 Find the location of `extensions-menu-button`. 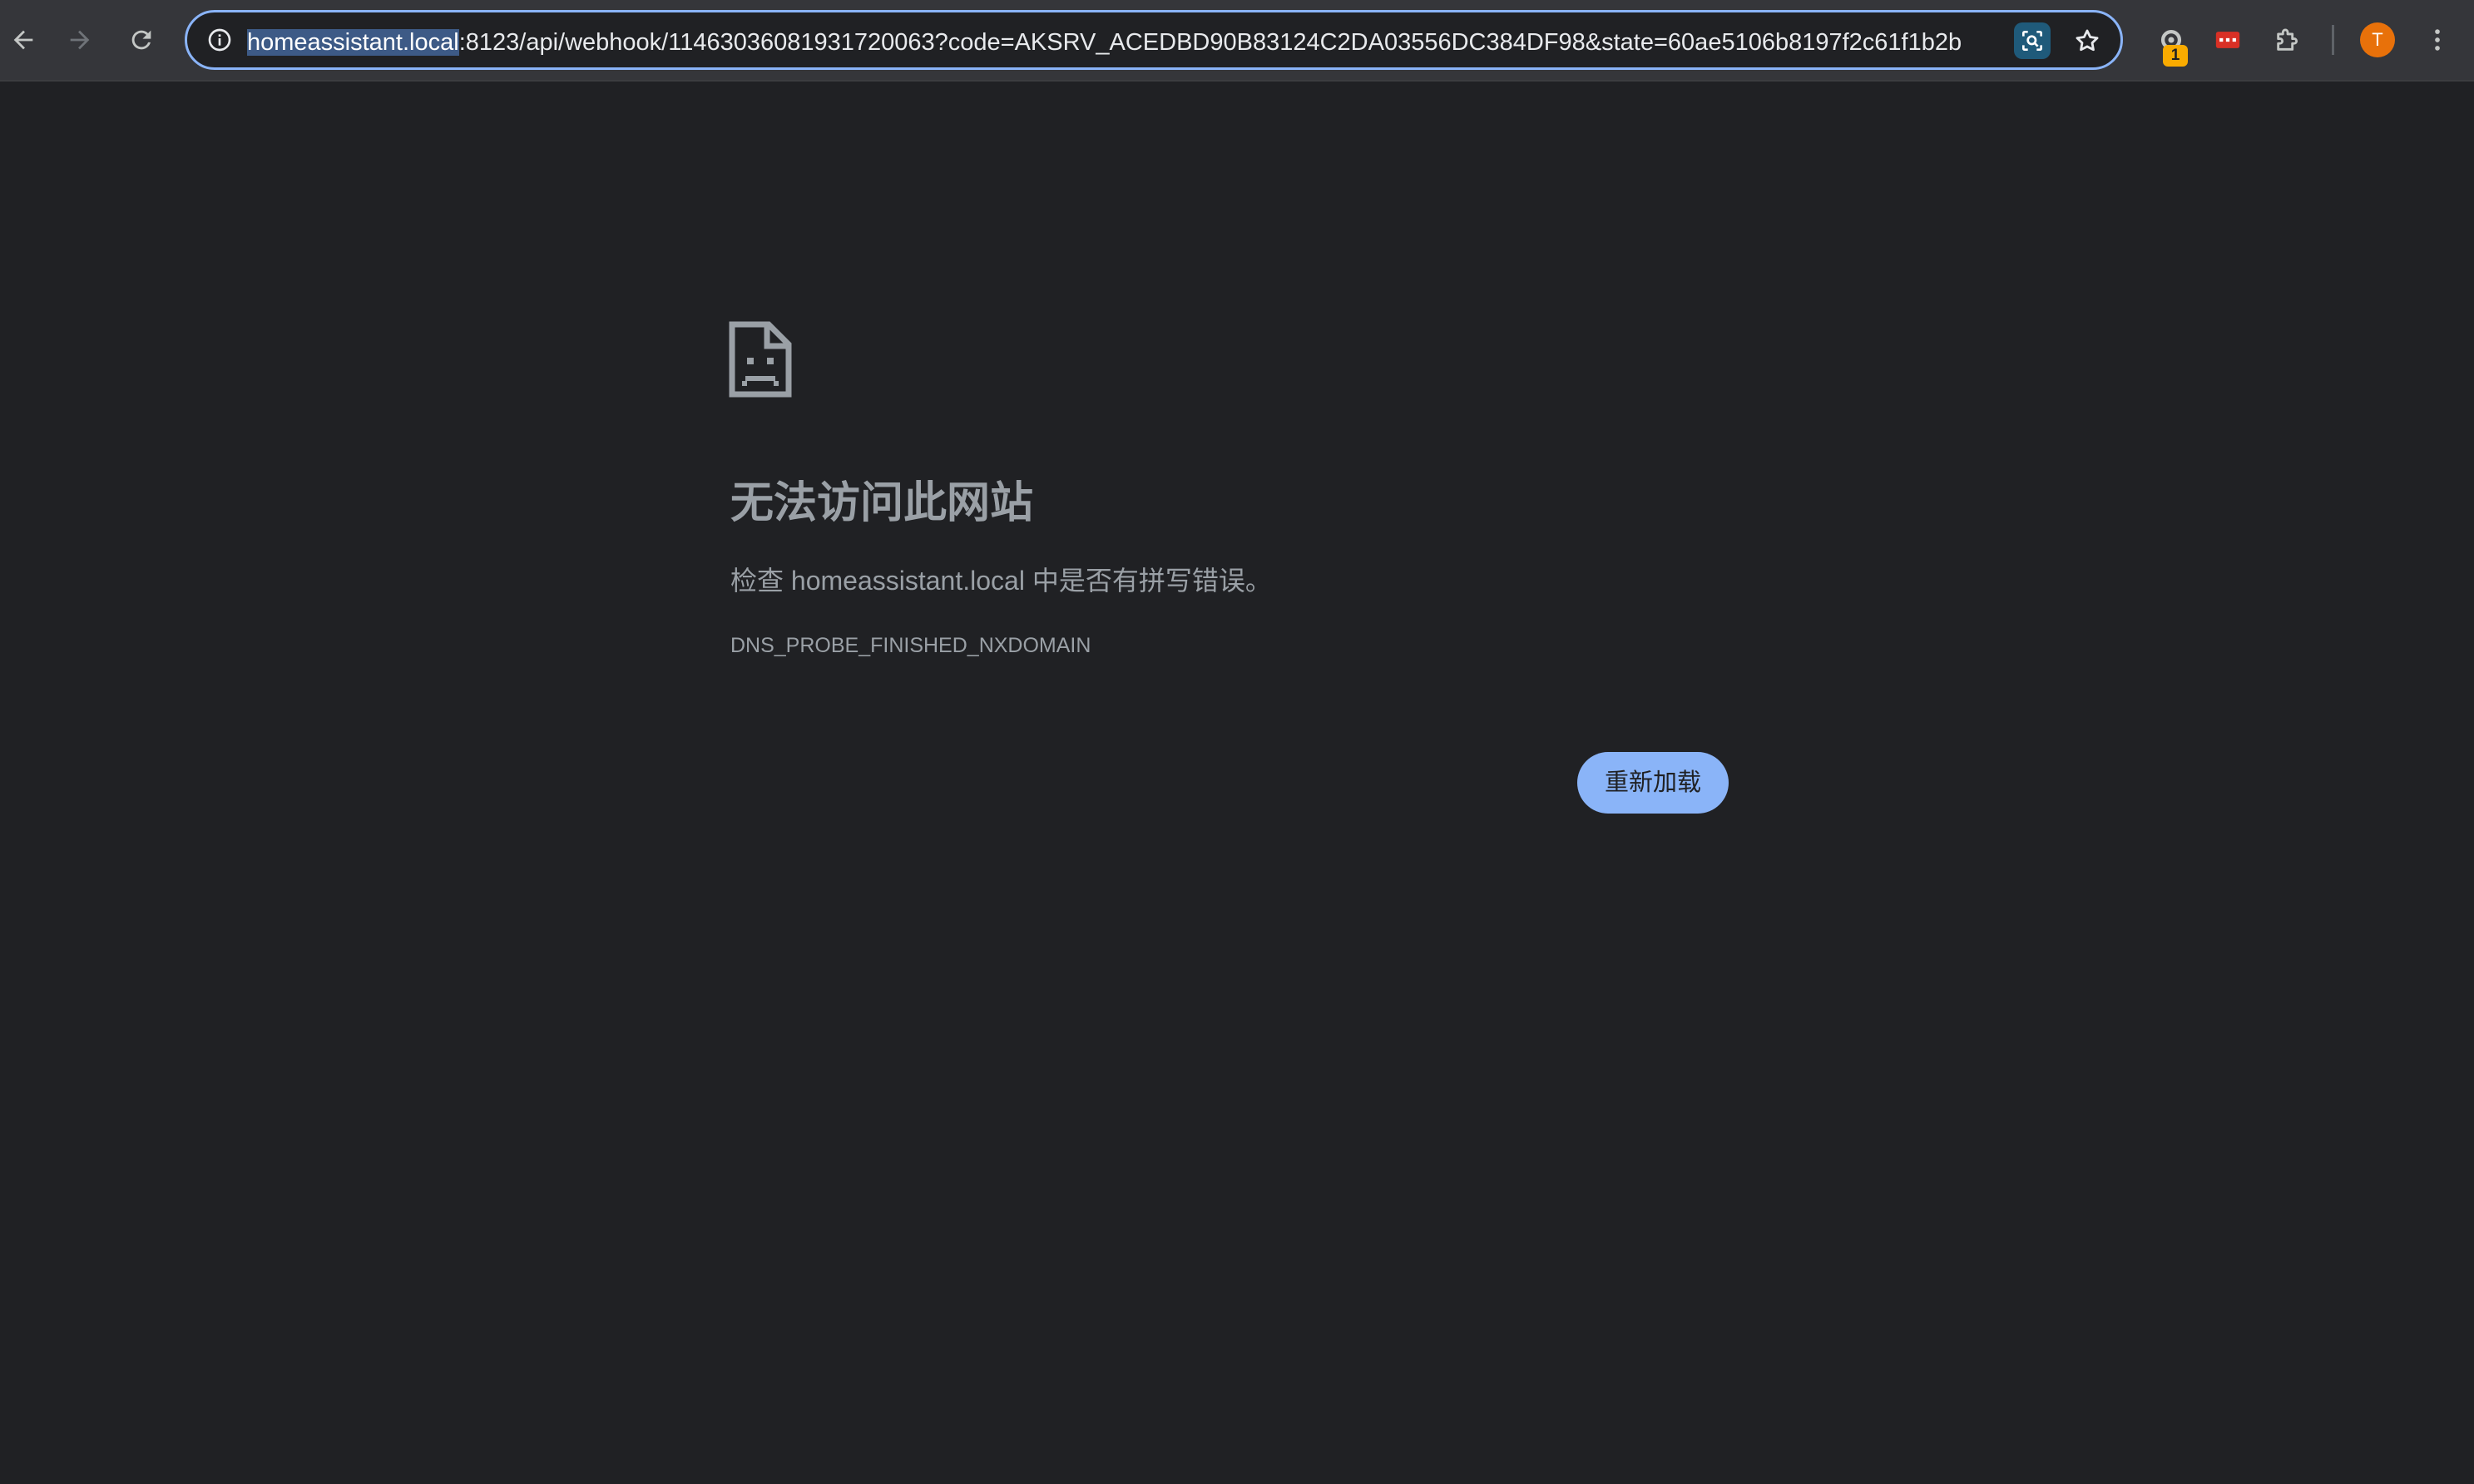

extensions-menu-button is located at coordinates (2288, 40).